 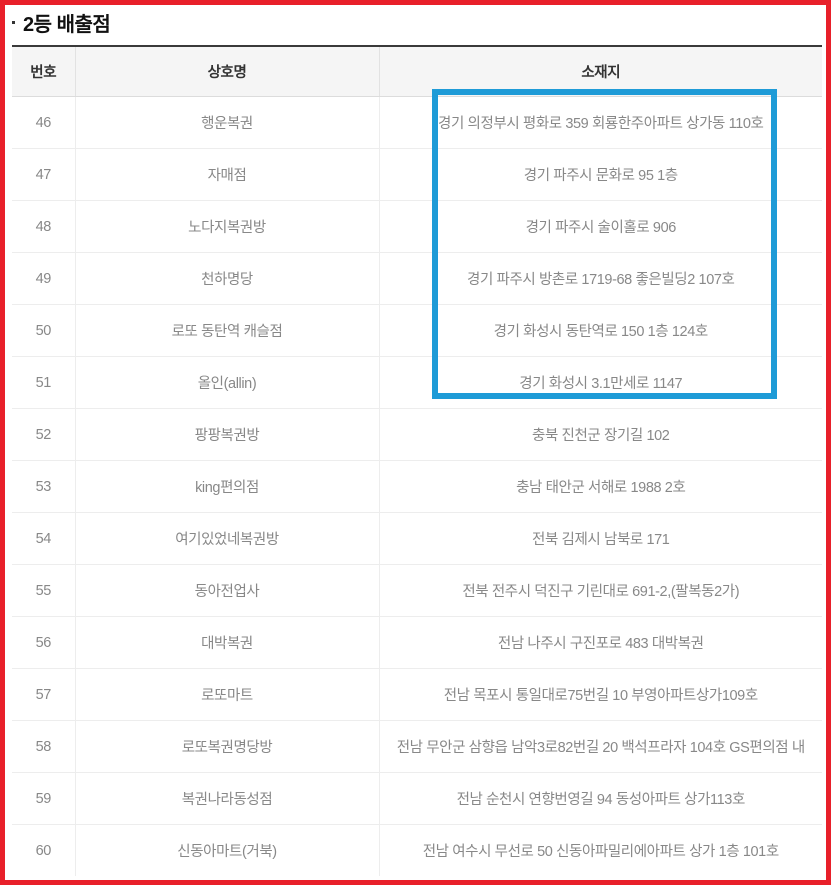 I want to click on cell-address: 경기 파주시 문화로 95 1층, so click(x=600, y=174).